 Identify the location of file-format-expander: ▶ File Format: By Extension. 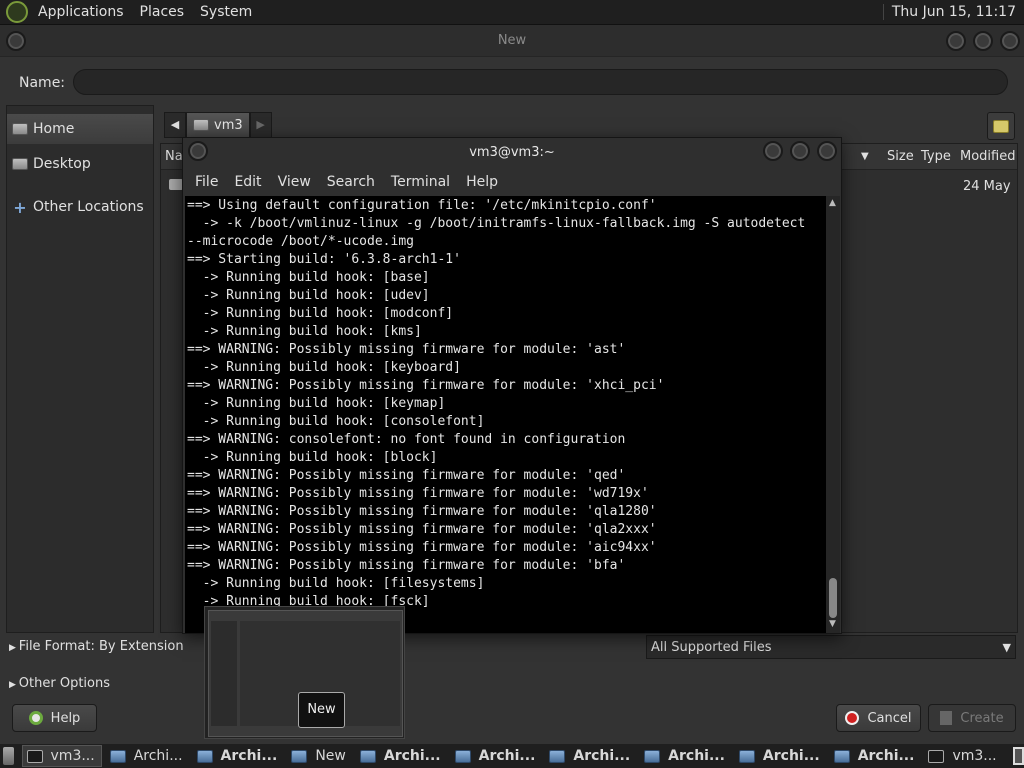
(96, 646).